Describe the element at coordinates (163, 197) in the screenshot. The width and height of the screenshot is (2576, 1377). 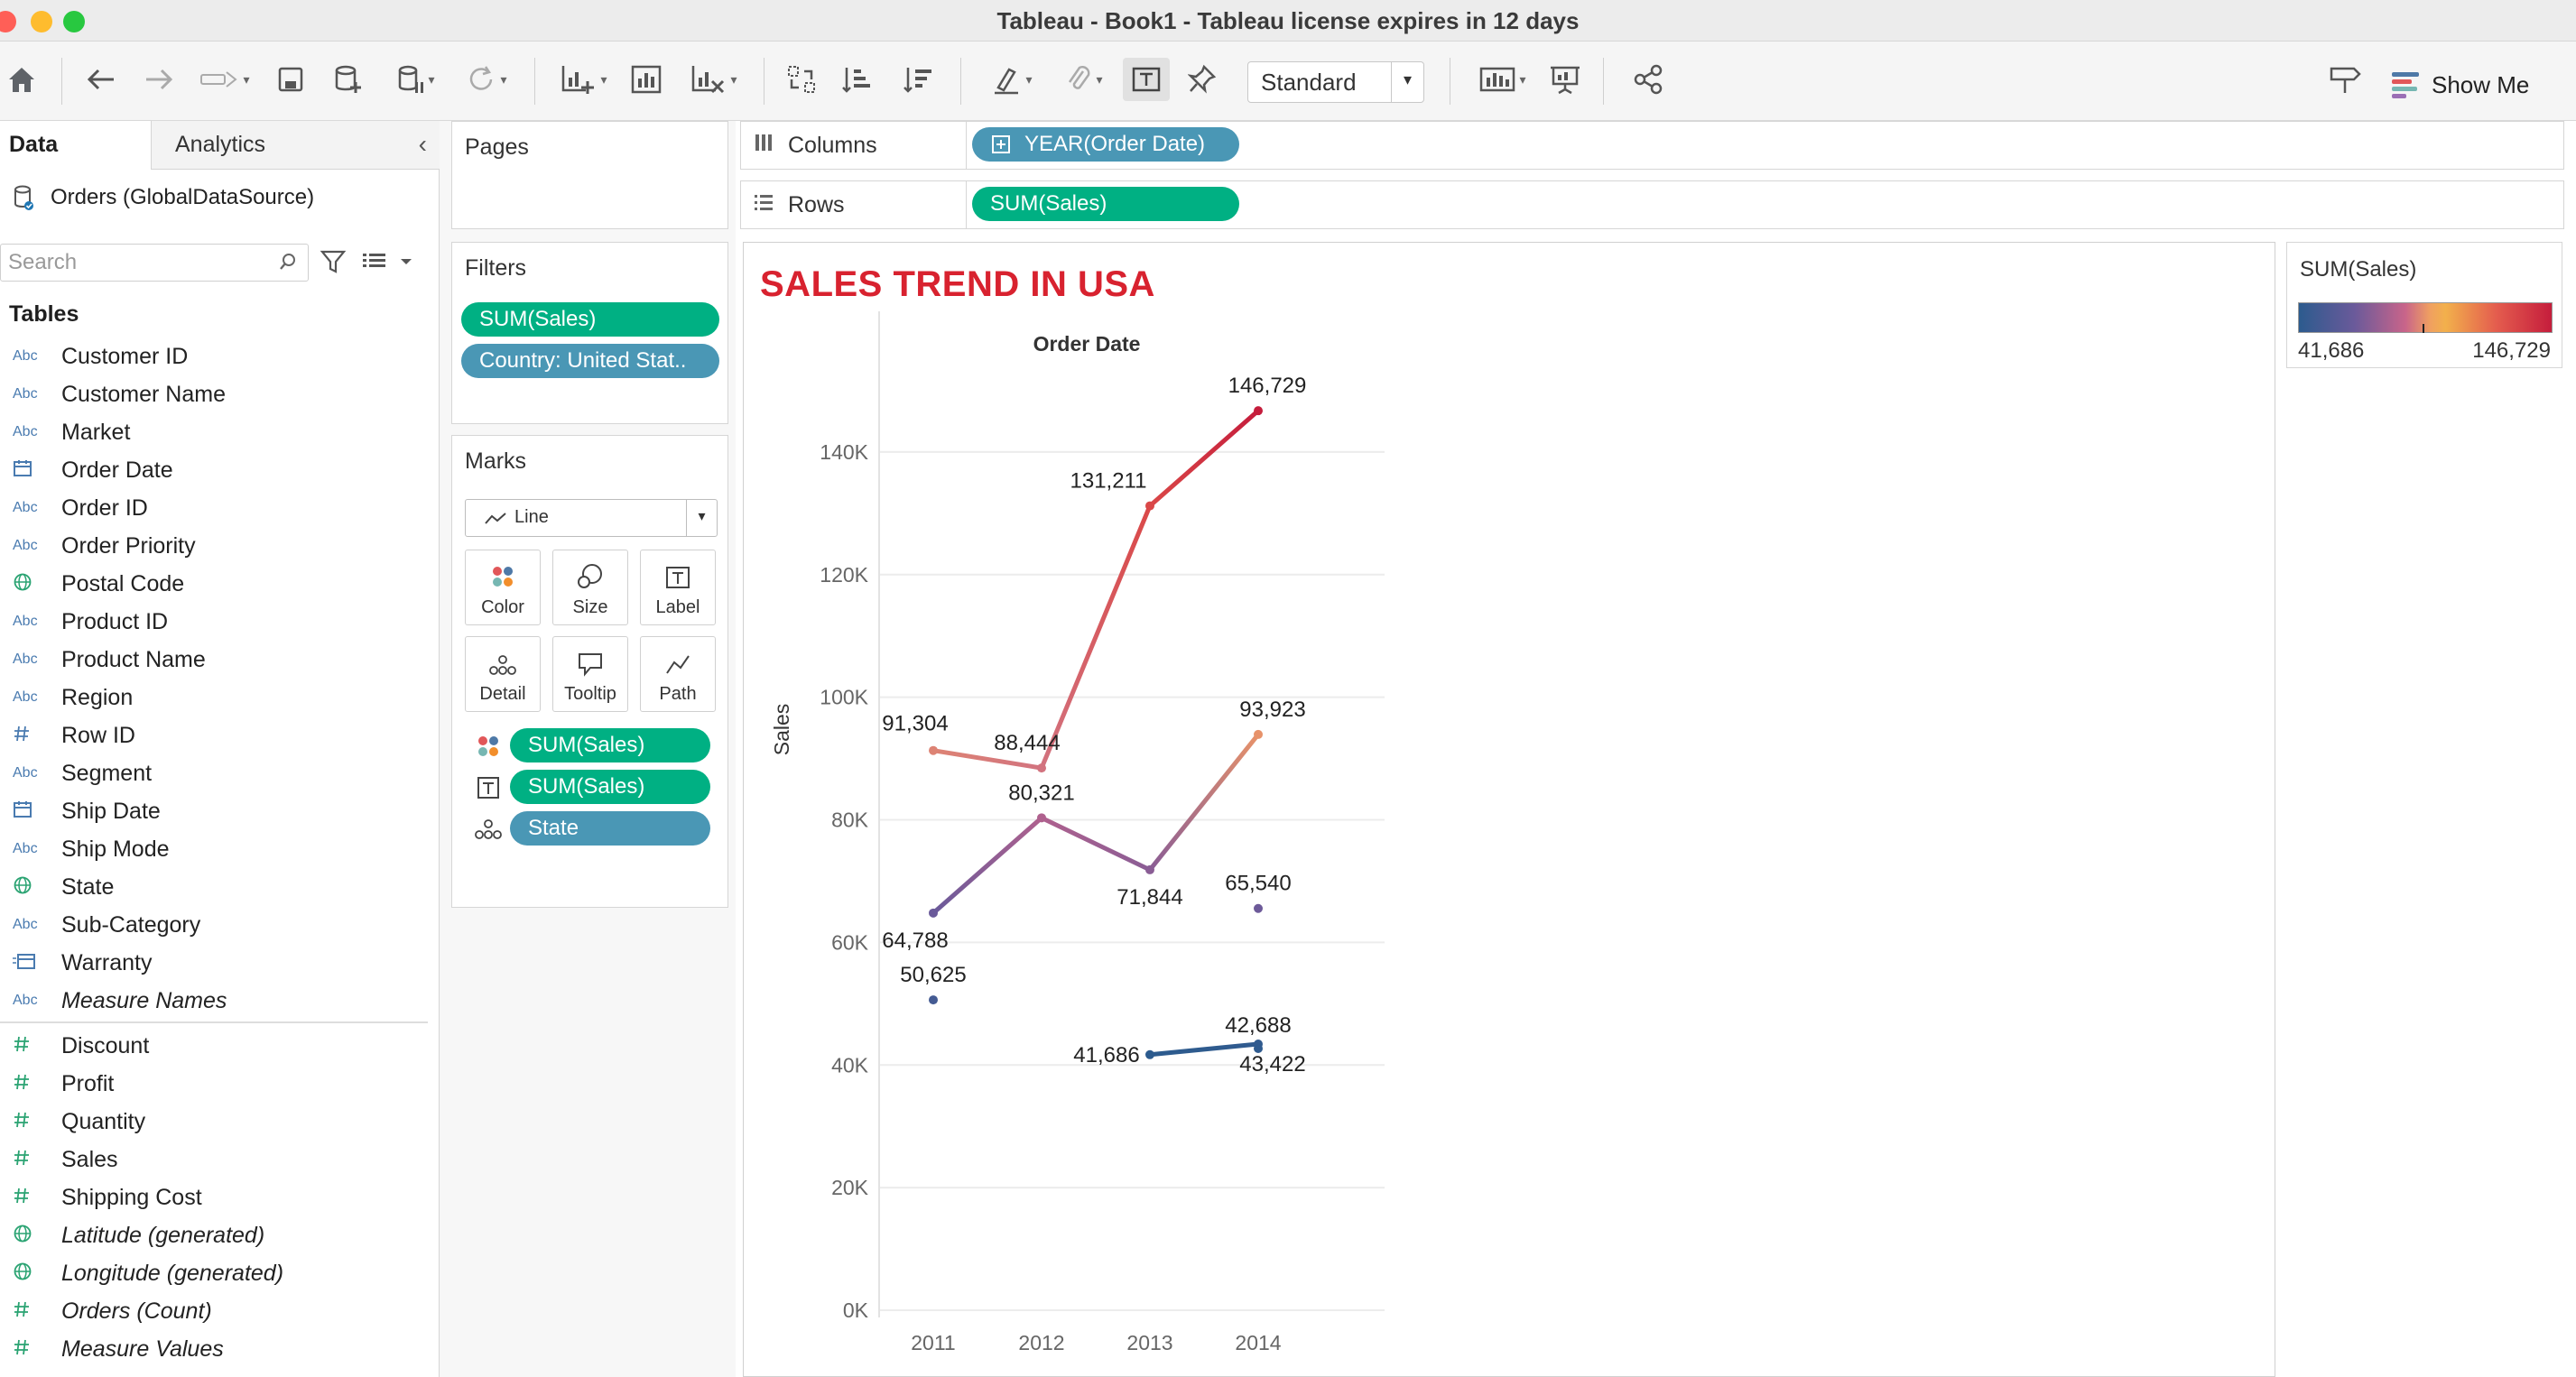
I see `datasource-item: Orders (GlobalDataSource)` at that location.